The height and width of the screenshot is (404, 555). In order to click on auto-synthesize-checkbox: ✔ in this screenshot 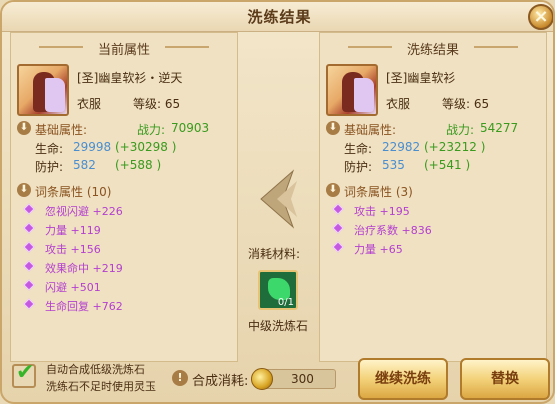, I will do `click(24, 374)`.